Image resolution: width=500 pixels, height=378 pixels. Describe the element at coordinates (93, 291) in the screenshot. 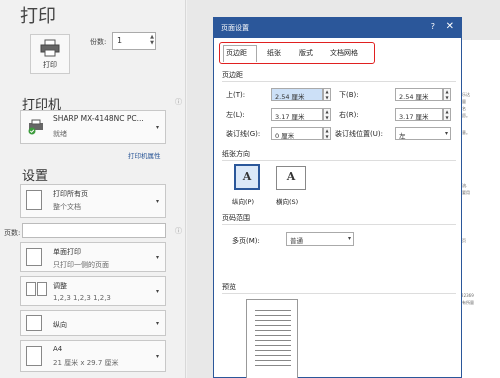

I see `collate-select: 调整 1,2,3 1,2,3 1,2,3 ▾` at that location.